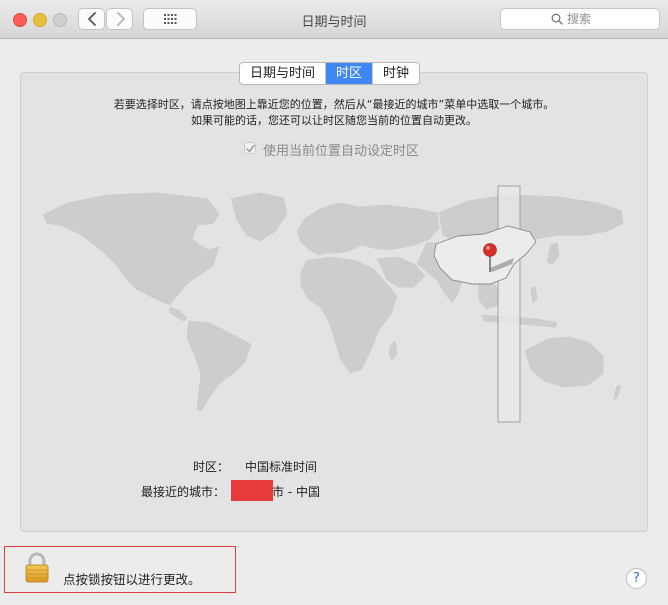 This screenshot has width=668, height=605. I want to click on madagascar, so click(393, 351).